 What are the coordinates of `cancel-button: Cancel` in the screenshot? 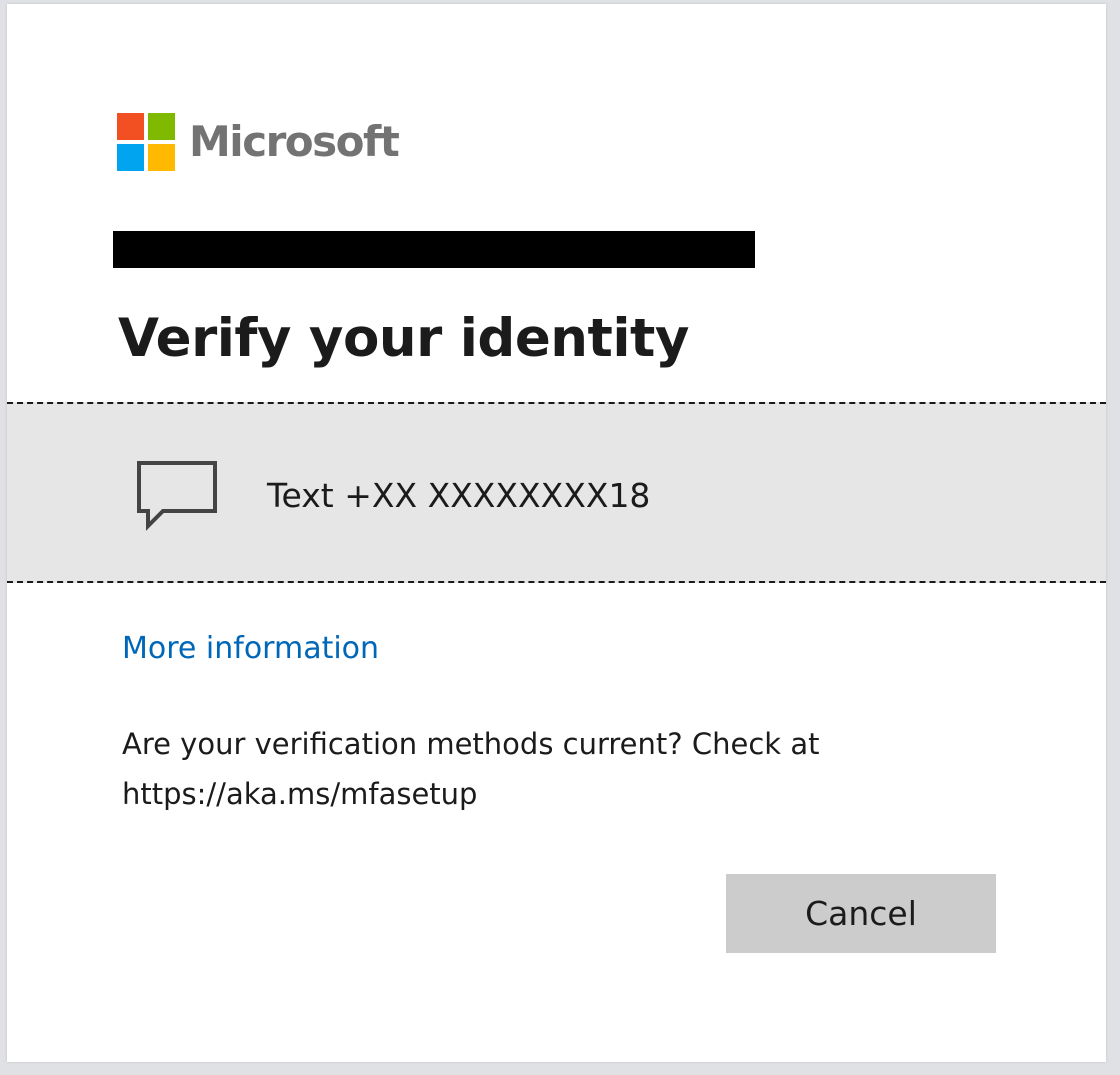 It's located at (861, 913).